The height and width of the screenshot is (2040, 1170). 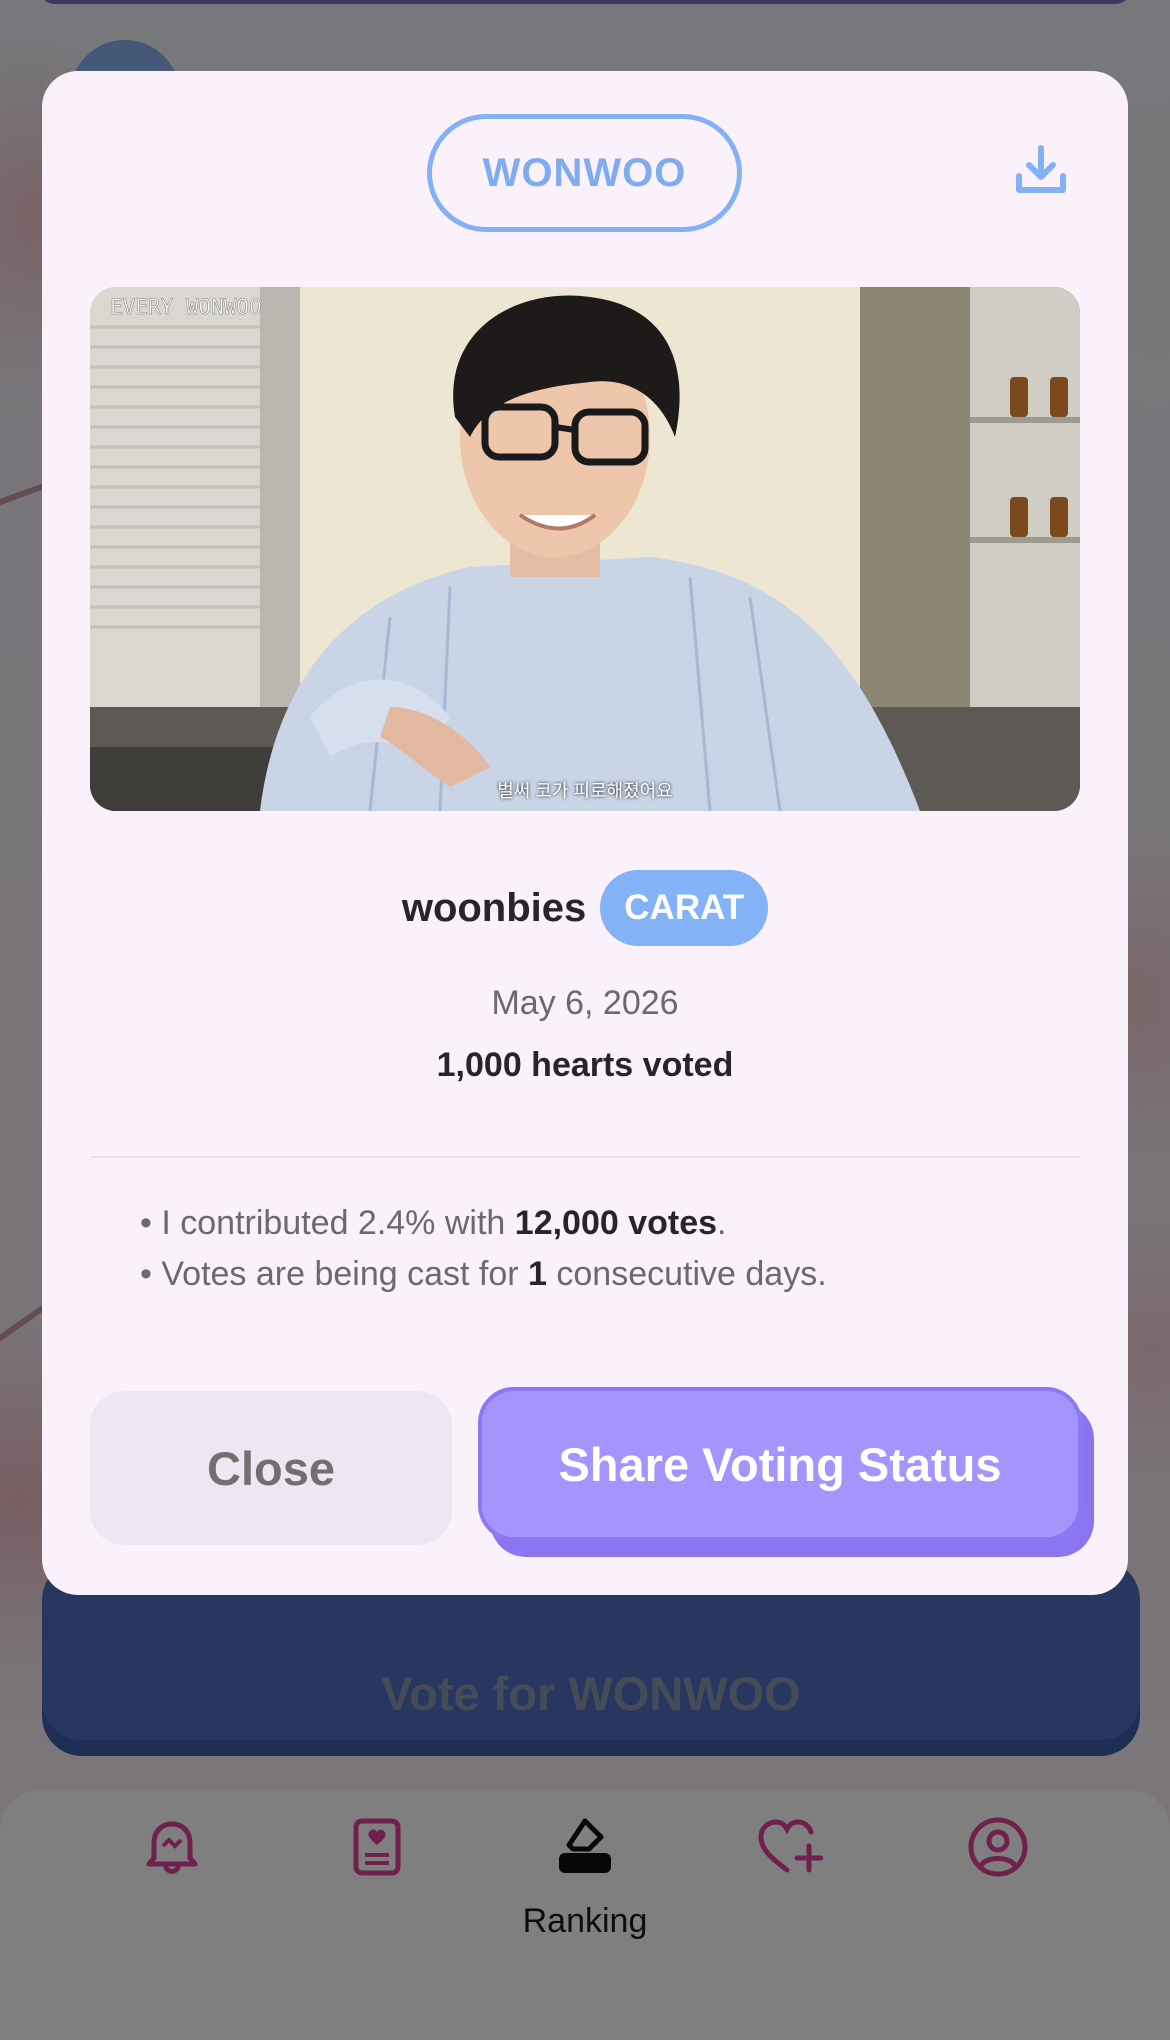 What do you see at coordinates (585, 791) in the screenshot?
I see `photo-subtitle: 벌써 코가 피로해졌어요` at bounding box center [585, 791].